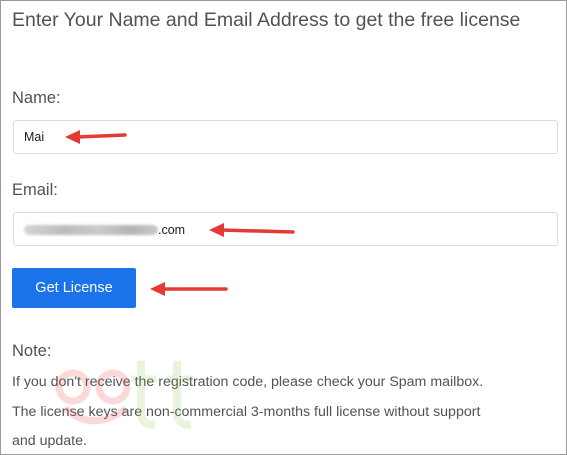  Describe the element at coordinates (49, 441) in the screenshot. I see `note-line: and update.` at that location.